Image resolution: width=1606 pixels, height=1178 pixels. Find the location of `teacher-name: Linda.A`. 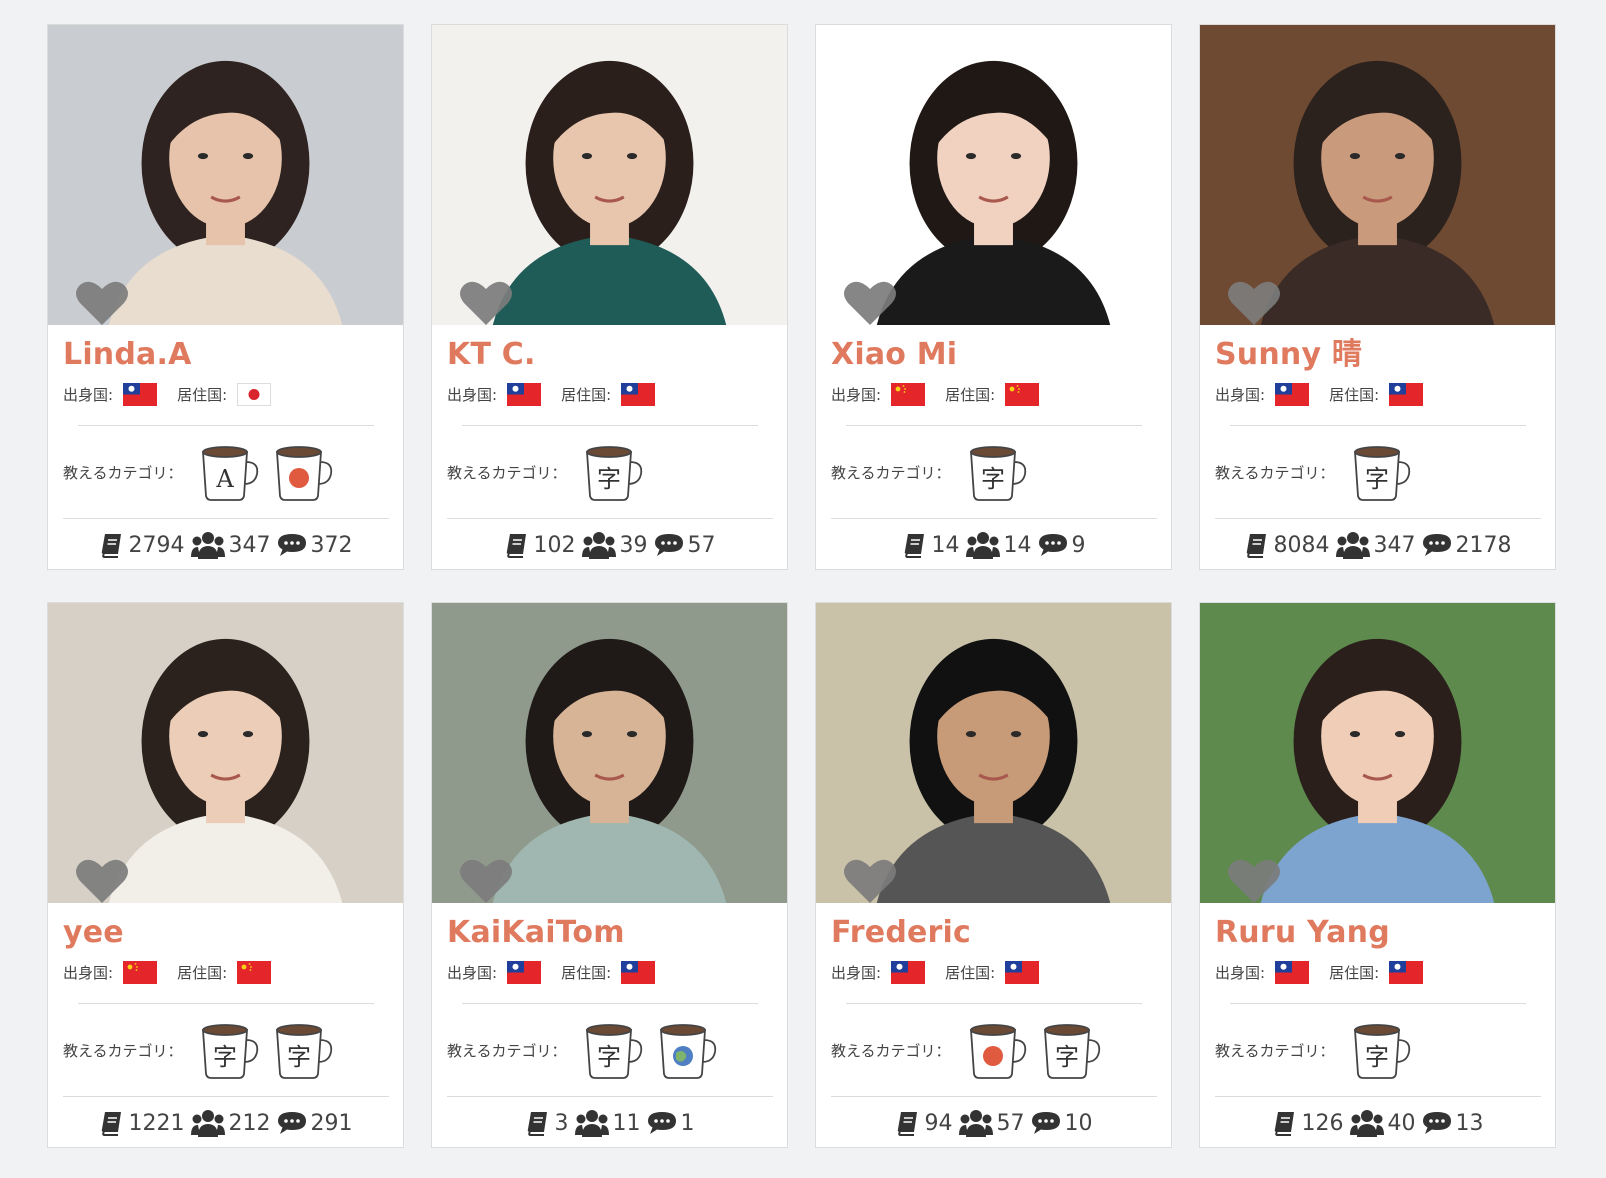

teacher-name: Linda.A is located at coordinates (233, 355).